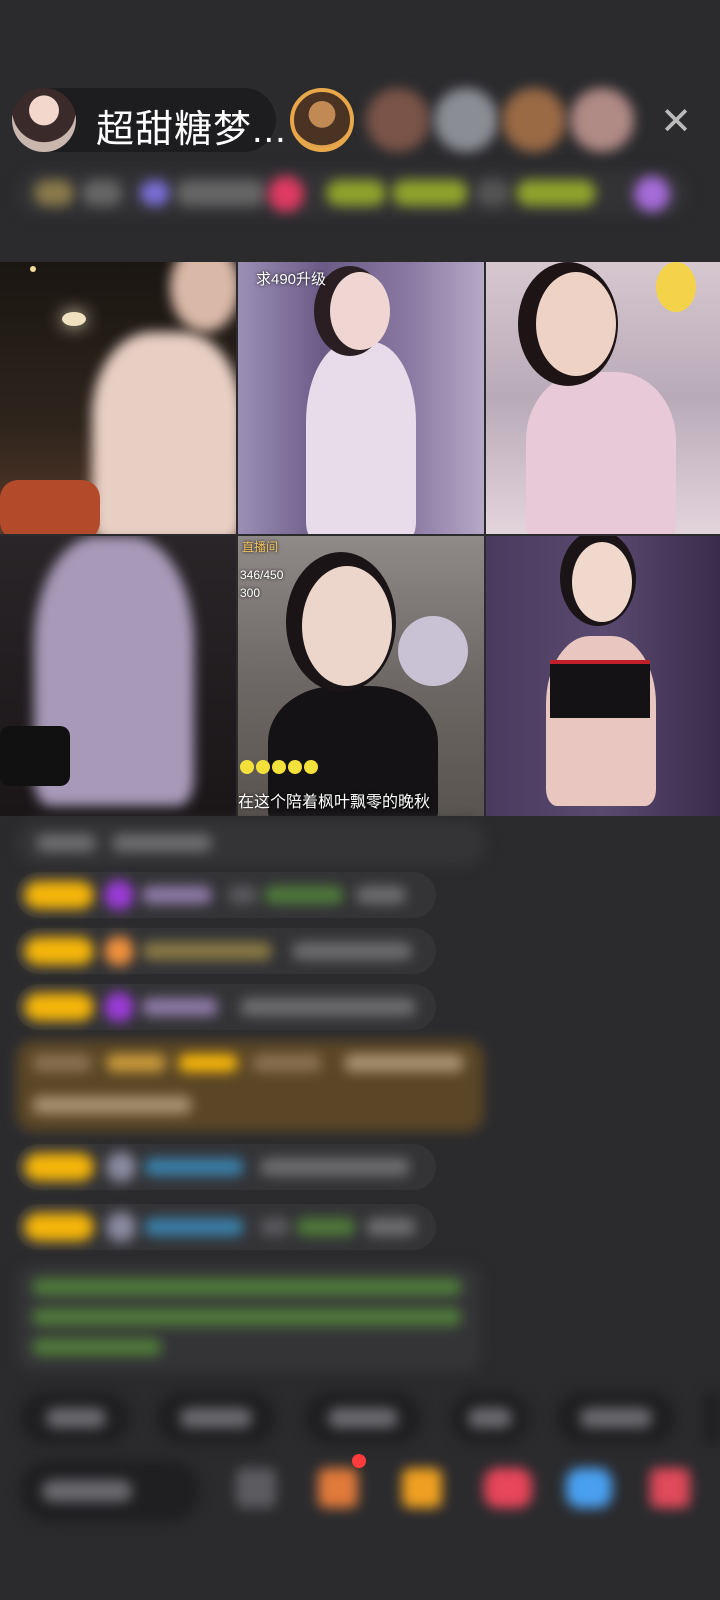 This screenshot has width=720, height=1600. I want to click on fans-text, so click(221, 193).